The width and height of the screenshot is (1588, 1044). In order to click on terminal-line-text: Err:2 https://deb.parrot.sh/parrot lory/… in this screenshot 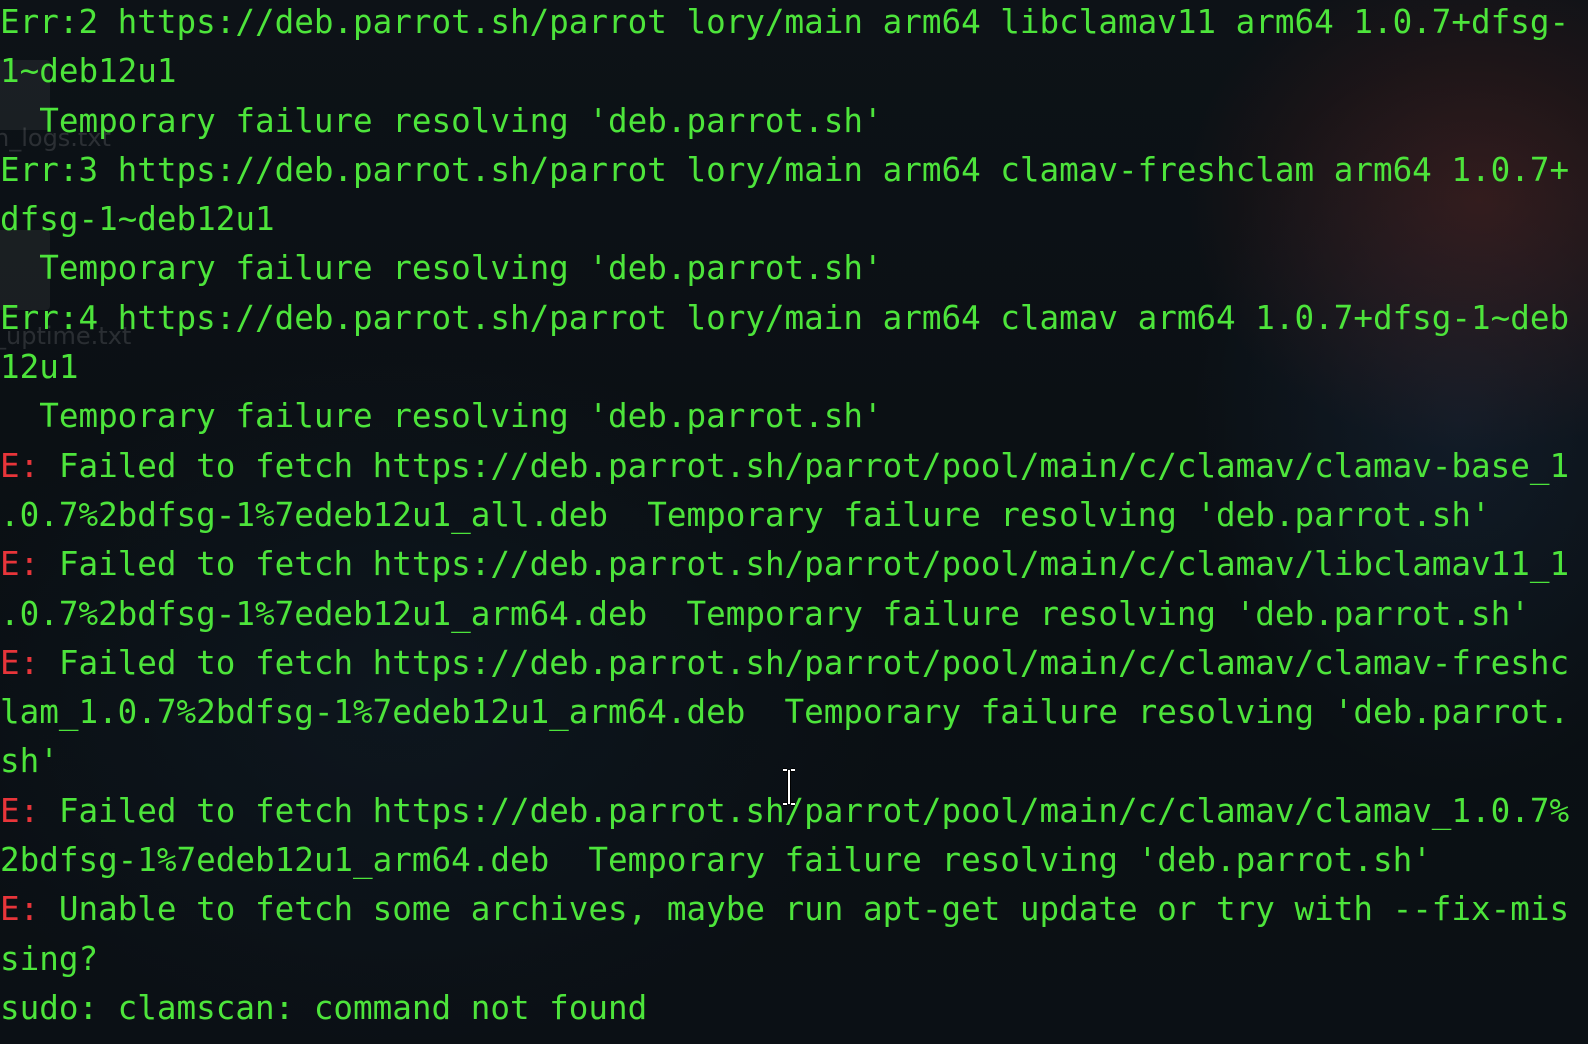, I will do `click(785, 22)`.